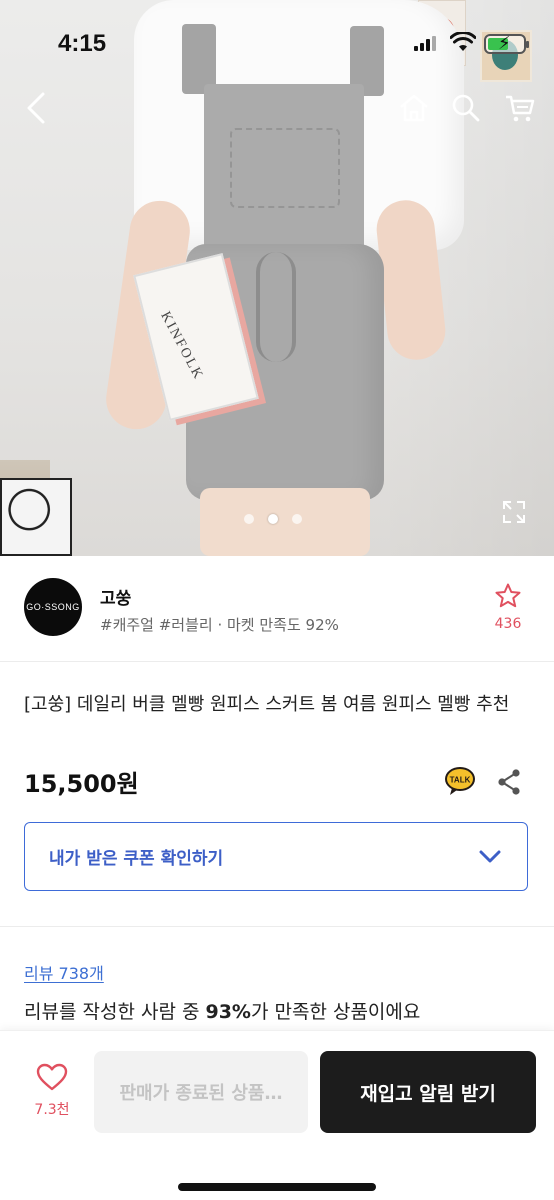  Describe the element at coordinates (64, 972) in the screenshot. I see `review-count-link: 리뷰 738개` at that location.